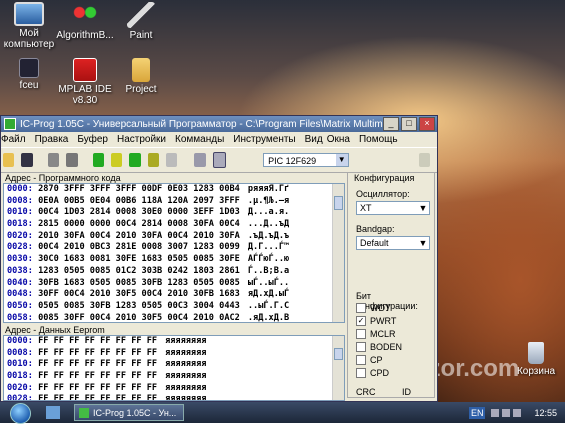 The width and height of the screenshot is (565, 424). What do you see at coordinates (376, 334) in the screenshot?
I see `config-bit-mclr: MCLR` at bounding box center [376, 334].